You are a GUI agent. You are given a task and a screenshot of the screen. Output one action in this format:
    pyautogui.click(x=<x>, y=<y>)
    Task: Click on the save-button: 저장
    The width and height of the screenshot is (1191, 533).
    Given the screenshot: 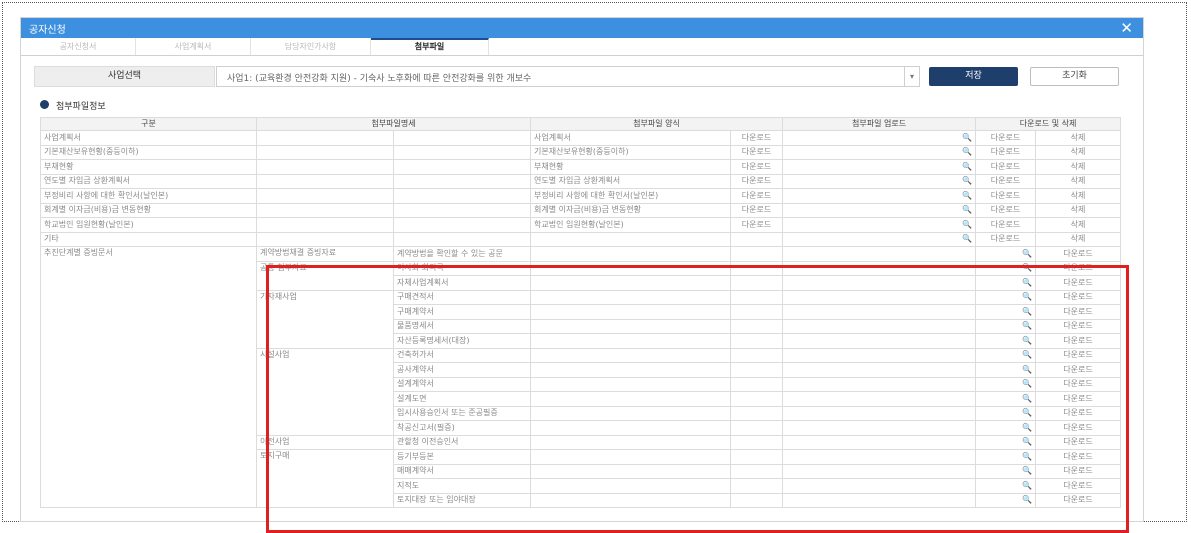 What is the action you would take?
    pyautogui.click(x=973, y=76)
    